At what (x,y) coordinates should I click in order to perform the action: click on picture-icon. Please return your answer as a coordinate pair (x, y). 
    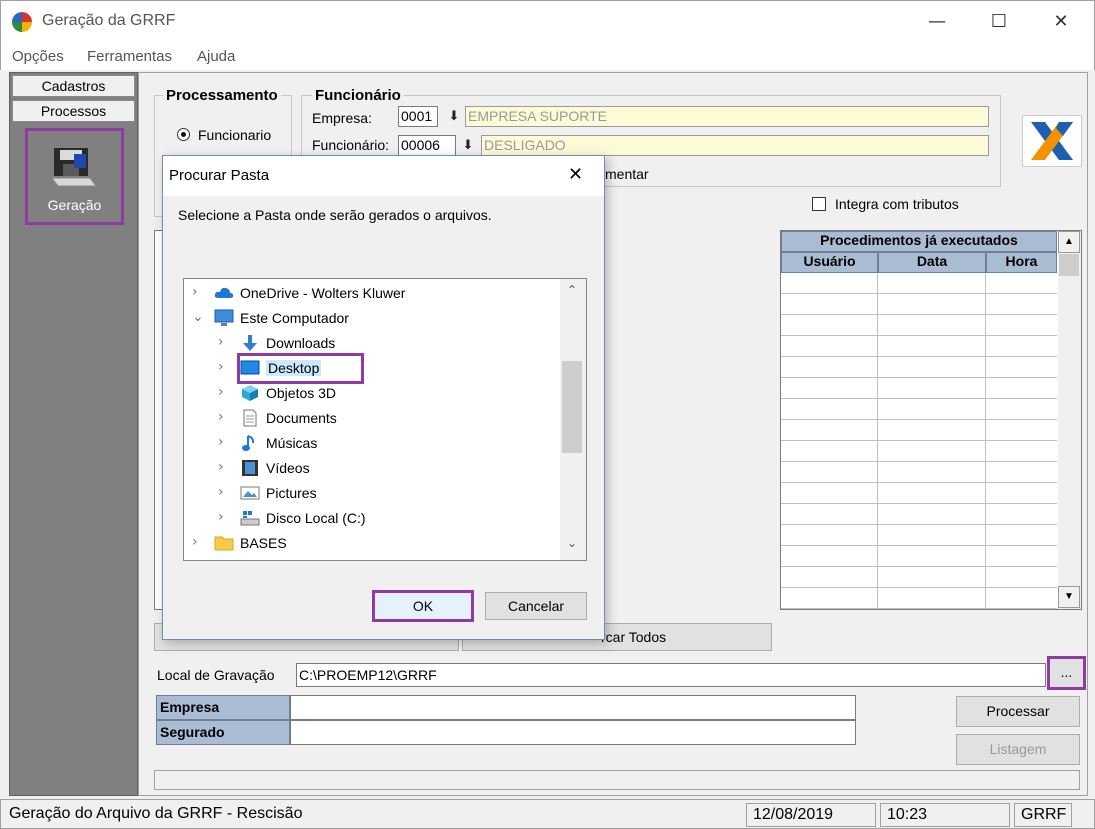
    Looking at the image, I should click on (250, 493).